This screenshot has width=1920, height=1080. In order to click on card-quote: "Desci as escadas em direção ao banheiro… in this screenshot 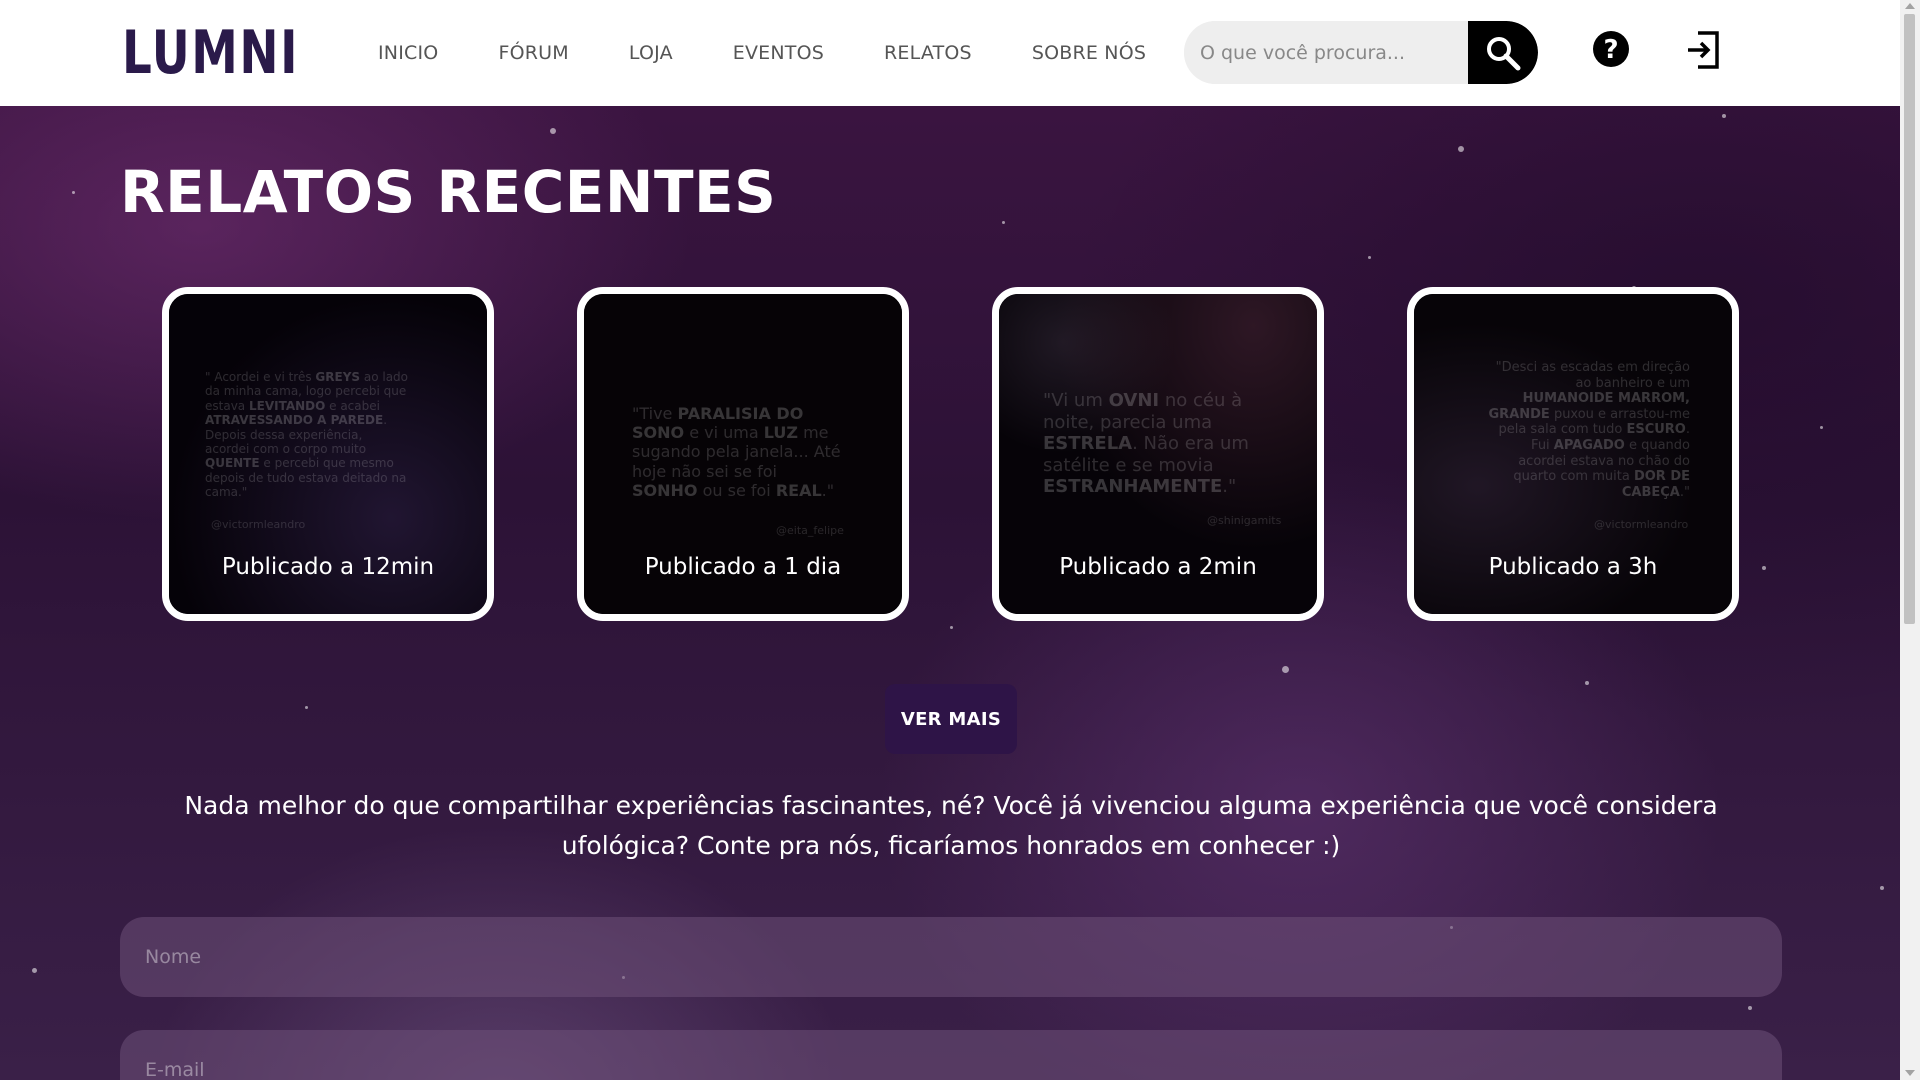, I will do `click(1589, 430)`.